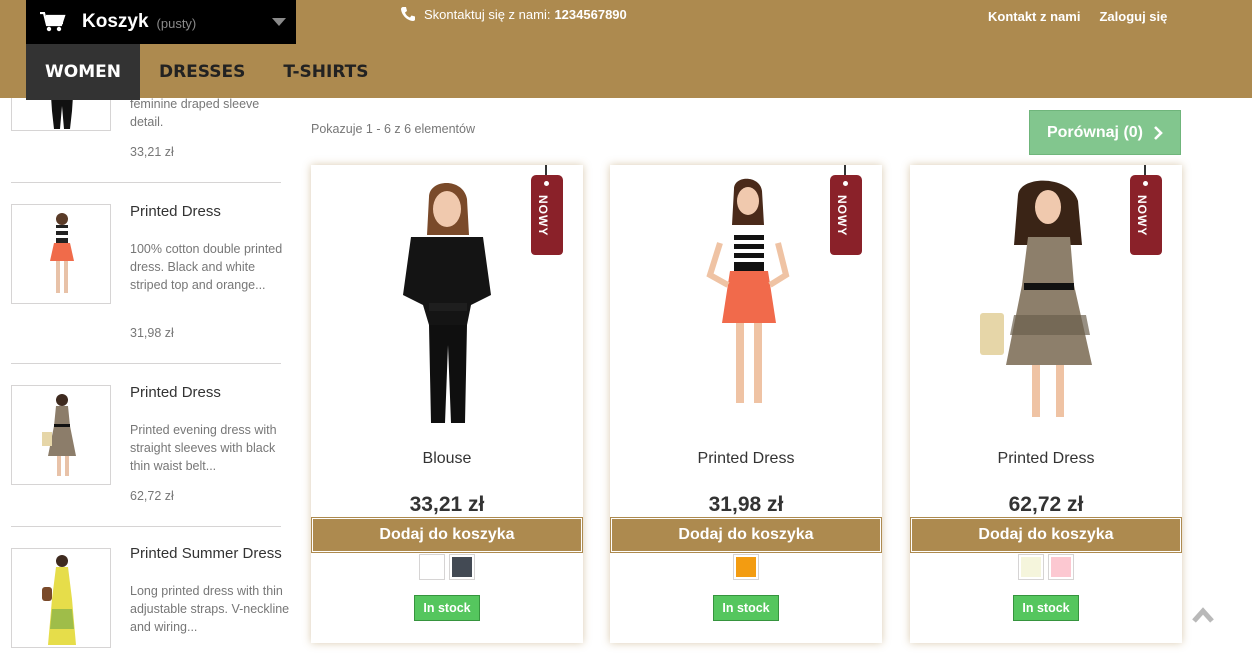 This screenshot has width=1252, height=653. Describe the element at coordinates (590, 14) in the screenshot. I see `contact-phone: 1234567890` at that location.